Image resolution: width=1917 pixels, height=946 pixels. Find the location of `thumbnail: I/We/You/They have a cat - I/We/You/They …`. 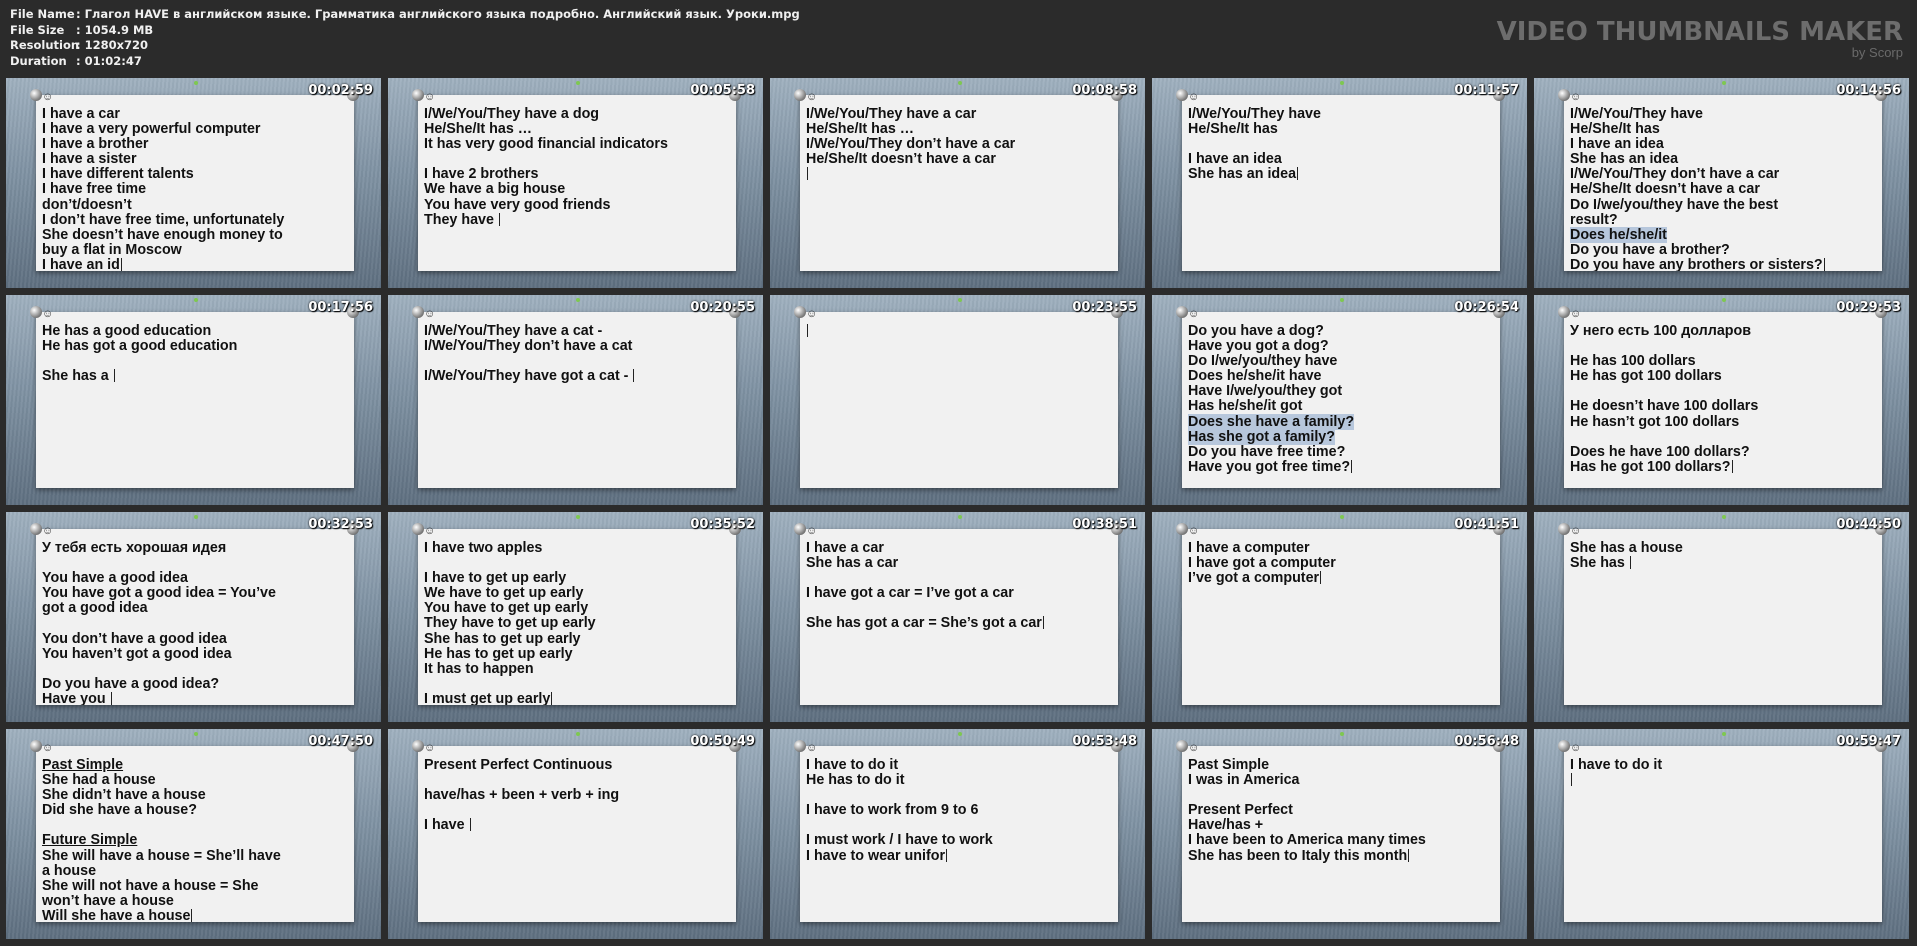

thumbnail: I/We/You/They have a cat - I/We/You/They … is located at coordinates (575, 400).